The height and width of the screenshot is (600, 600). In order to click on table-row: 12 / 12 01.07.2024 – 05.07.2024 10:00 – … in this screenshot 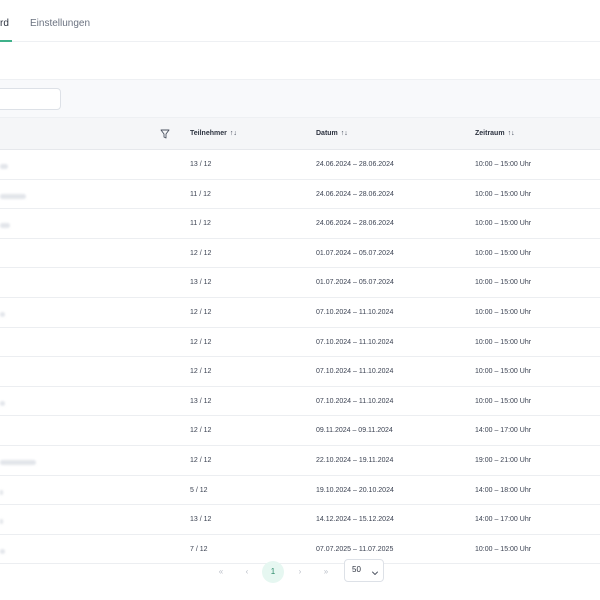, I will do `click(300, 254)`.